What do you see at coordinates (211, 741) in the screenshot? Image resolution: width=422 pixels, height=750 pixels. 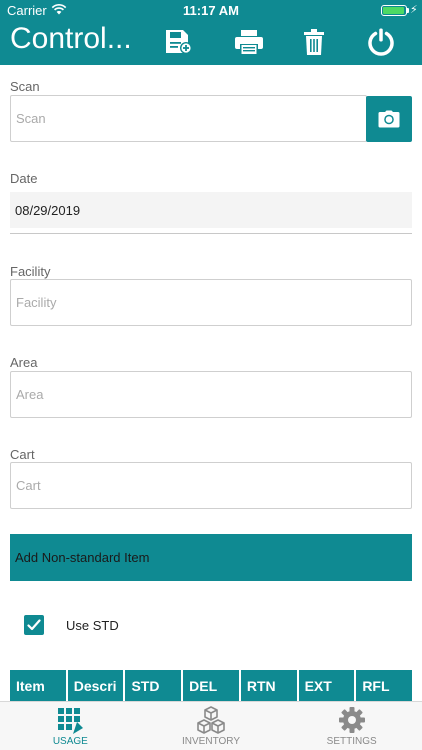 I see `tab-inventory-label: INVENTORY` at bounding box center [211, 741].